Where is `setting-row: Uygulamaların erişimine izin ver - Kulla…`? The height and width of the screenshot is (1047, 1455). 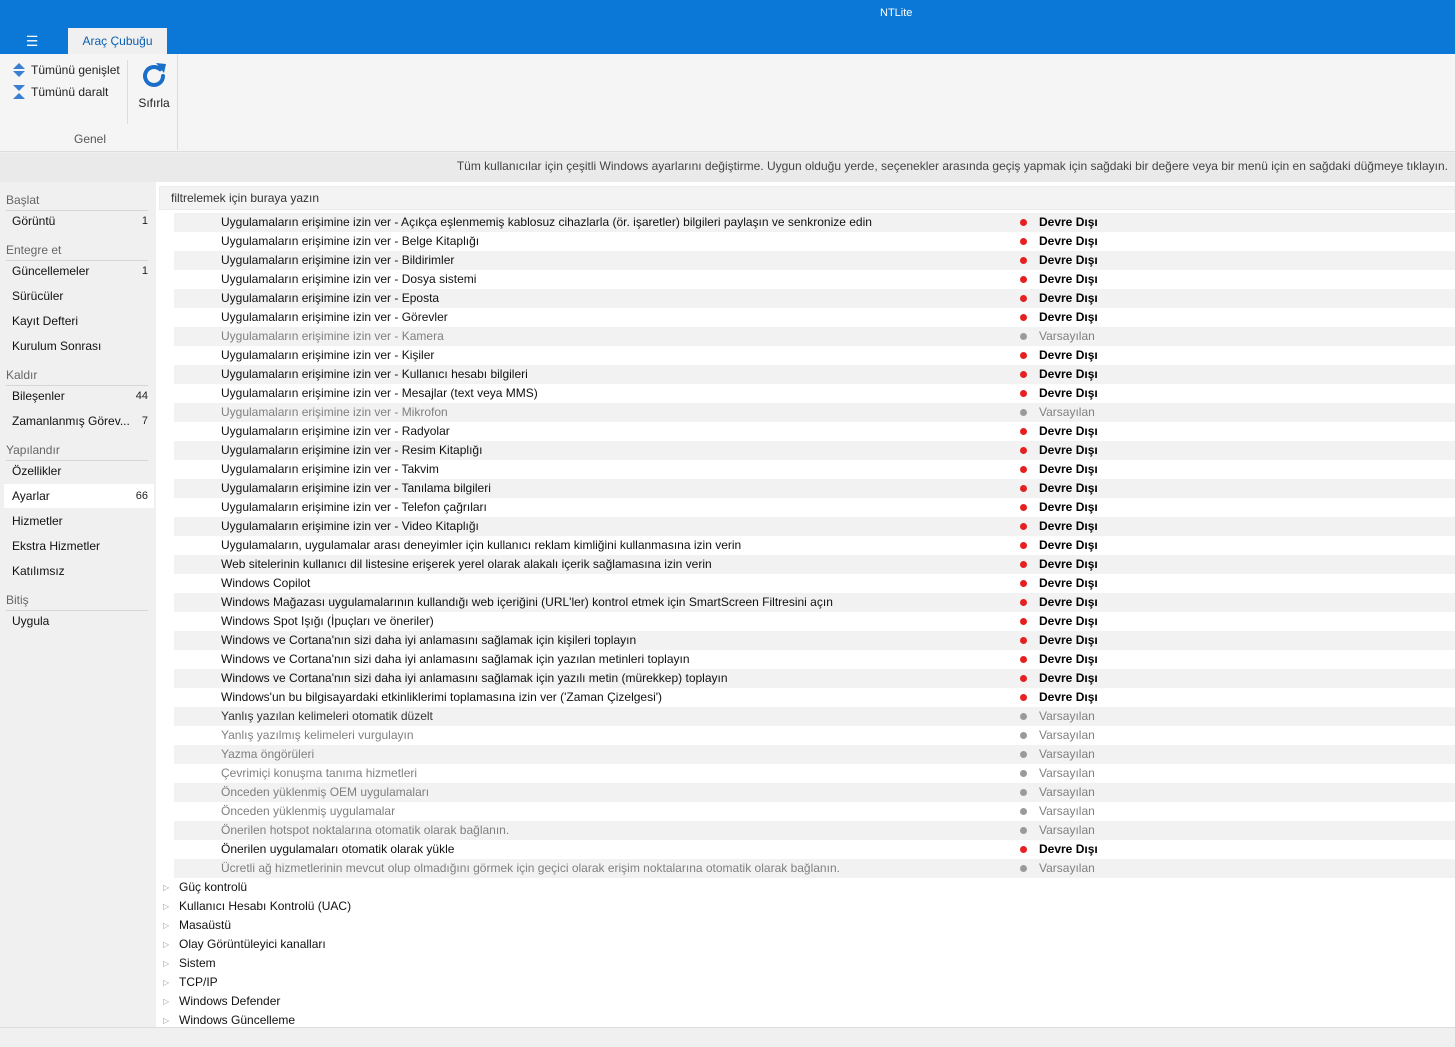 setting-row: Uygulamaların erişimine izin ver - Kulla… is located at coordinates (814, 374).